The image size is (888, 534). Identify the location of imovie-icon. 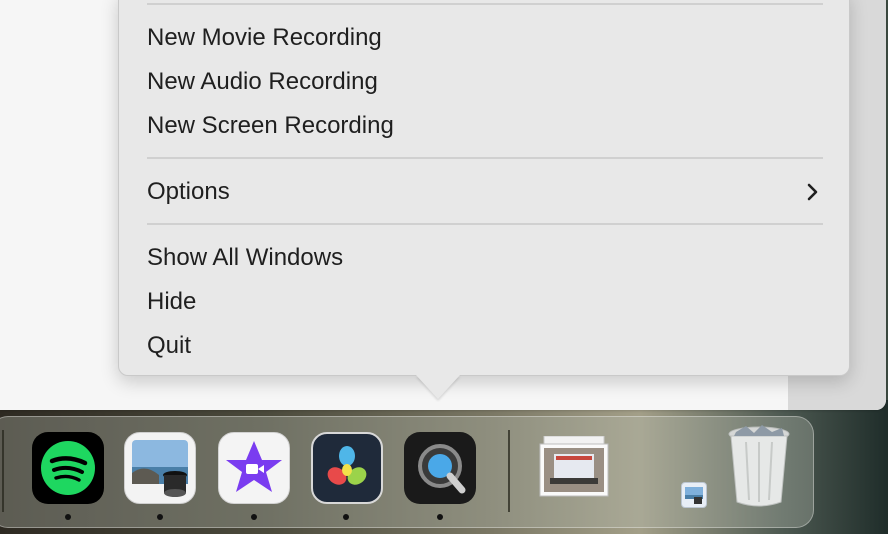
(254, 468).